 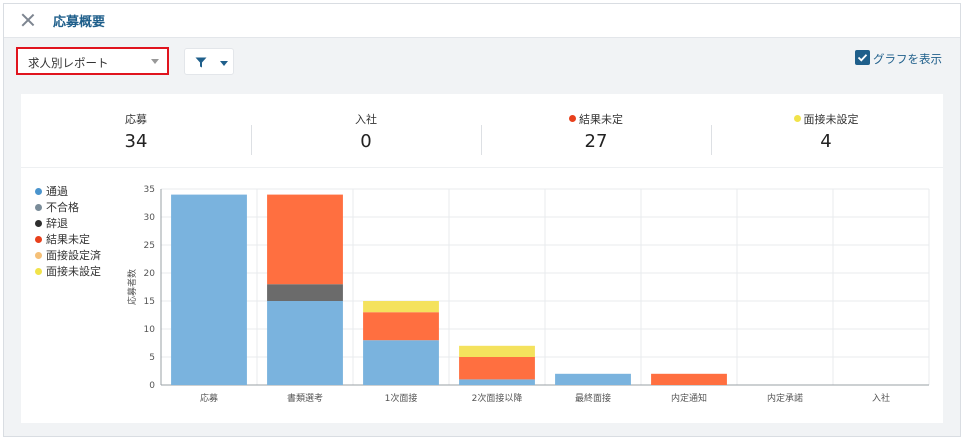 I want to click on x-tick-label: 1次面接, so click(x=401, y=398).